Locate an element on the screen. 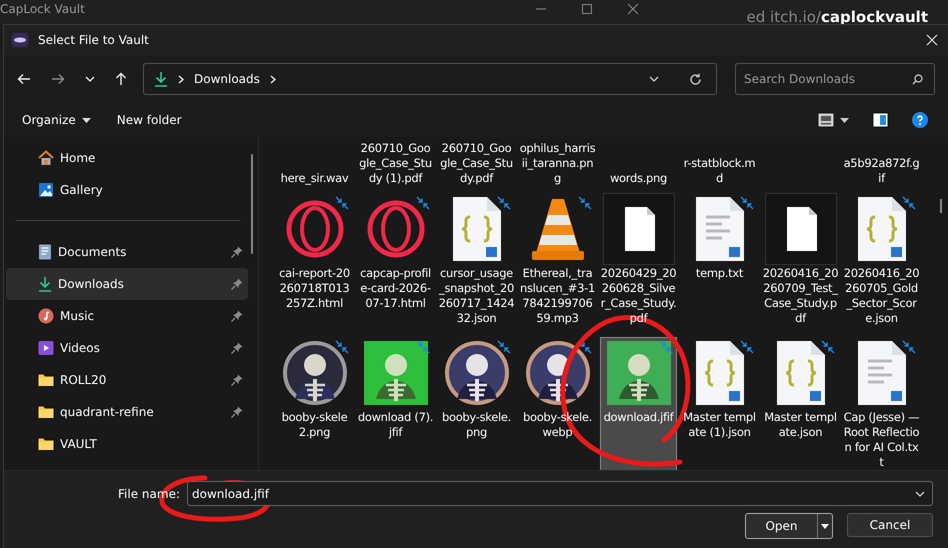  sidebar-item: Documents is located at coordinates (127, 252).